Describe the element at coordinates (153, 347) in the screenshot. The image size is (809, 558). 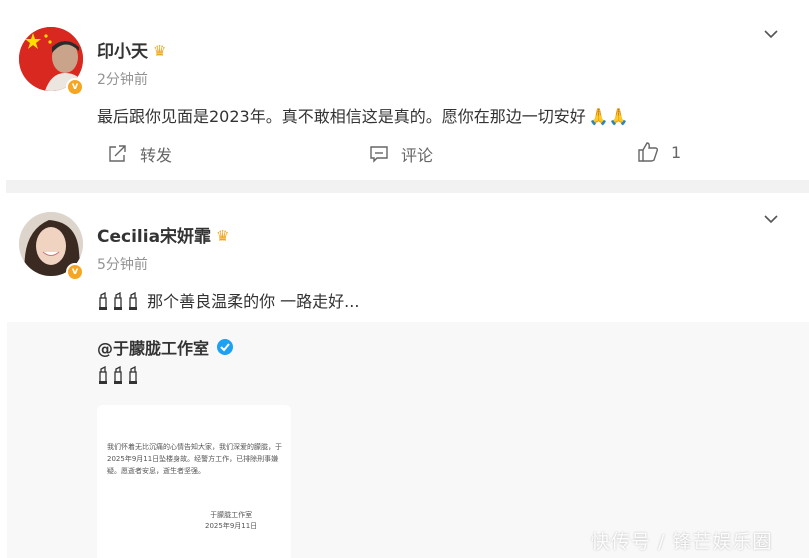
I see `repost-author-name: @于朦胧工作室` at that location.